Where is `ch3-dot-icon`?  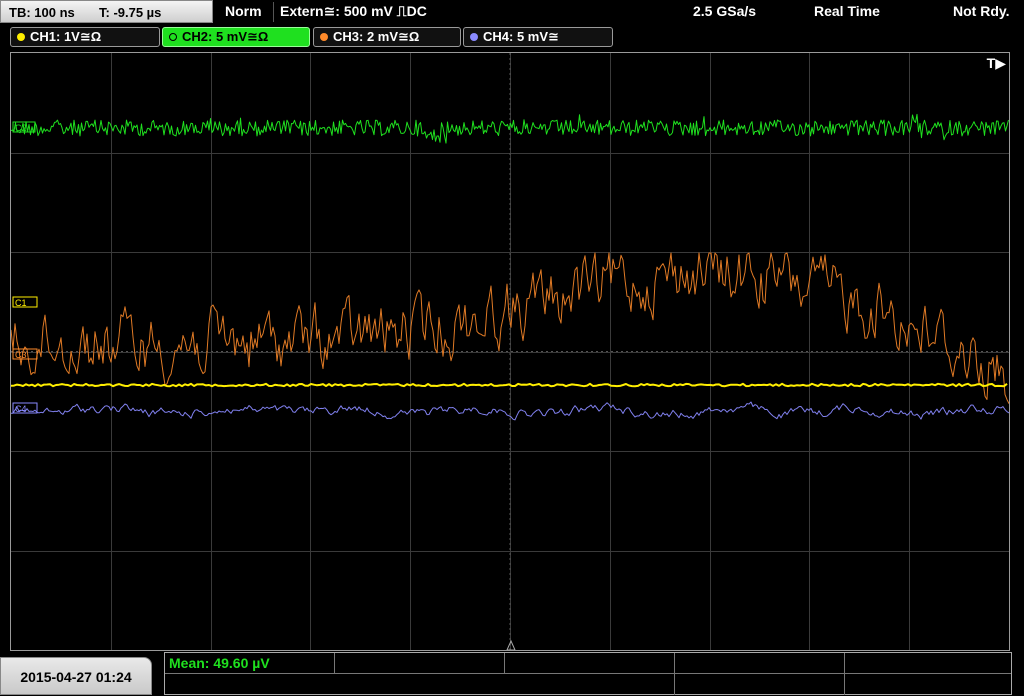
ch3-dot-icon is located at coordinates (324, 37).